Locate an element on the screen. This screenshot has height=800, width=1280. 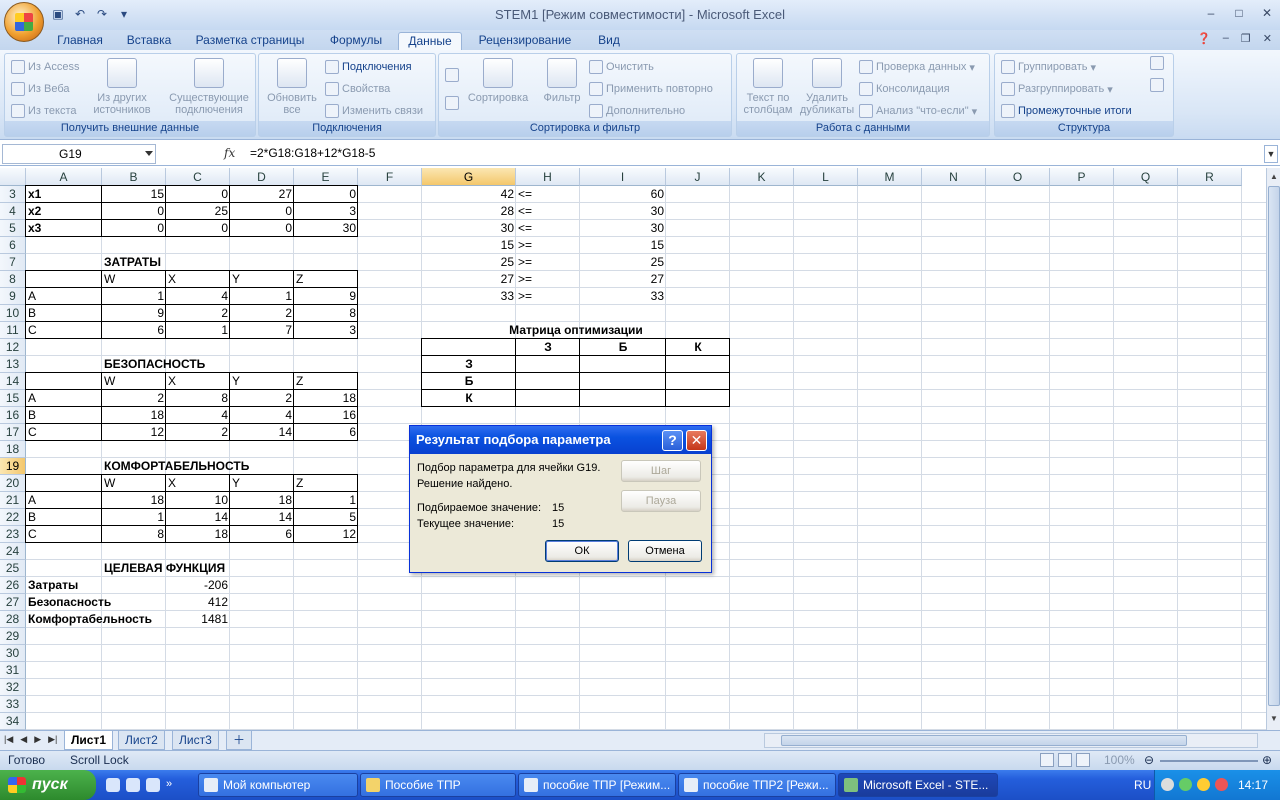
cell-e23: 12 is located at coordinates (326, 534).